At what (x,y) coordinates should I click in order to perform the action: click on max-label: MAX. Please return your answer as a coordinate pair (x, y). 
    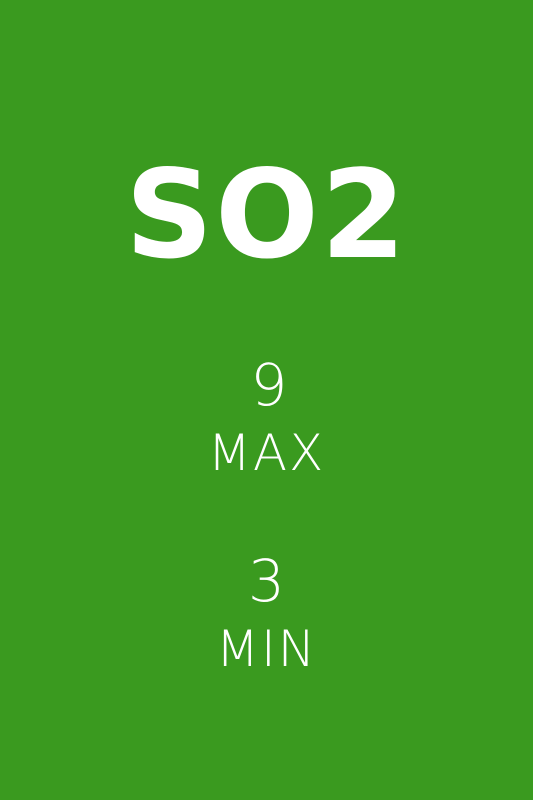
    Looking at the image, I should click on (266, 453).